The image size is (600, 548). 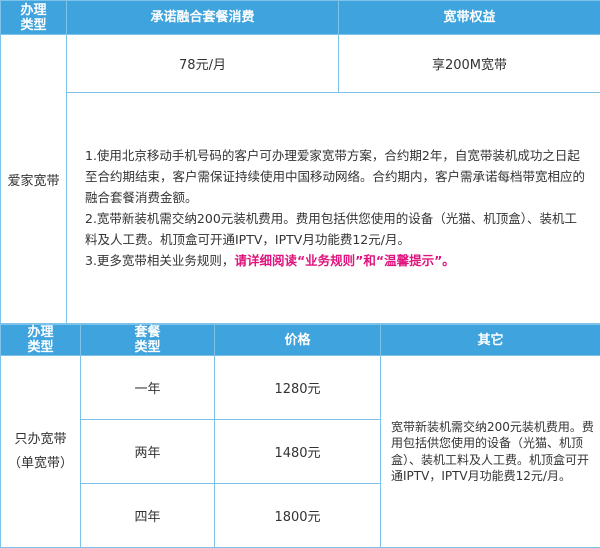 I want to click on term-2-years: 两年, so click(x=147, y=451).